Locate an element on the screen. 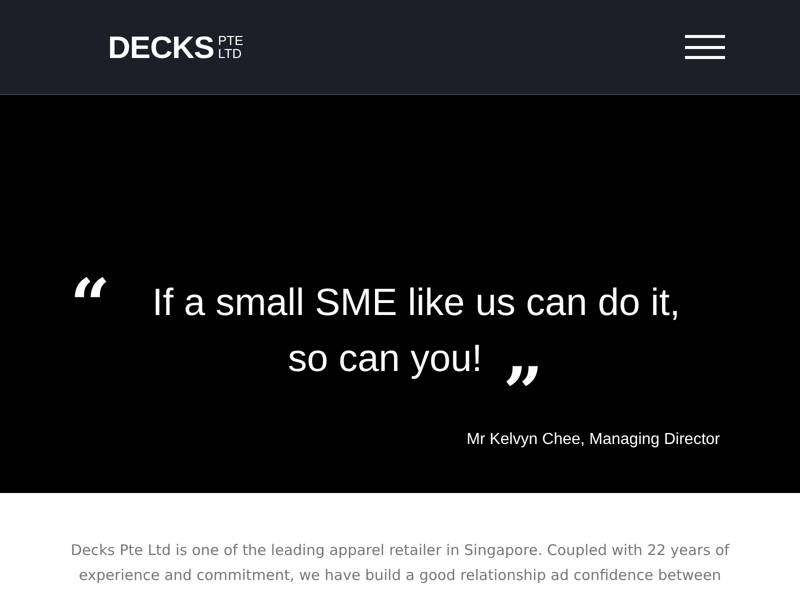 The height and width of the screenshot is (600, 800). intro-paragraph: Decks Pte Ltd is one of the leading apparel retailer in Singapore. Coupled with 22 years of experience and commitment, we have build a good relationship ad confidence between is located at coordinates (400, 563).